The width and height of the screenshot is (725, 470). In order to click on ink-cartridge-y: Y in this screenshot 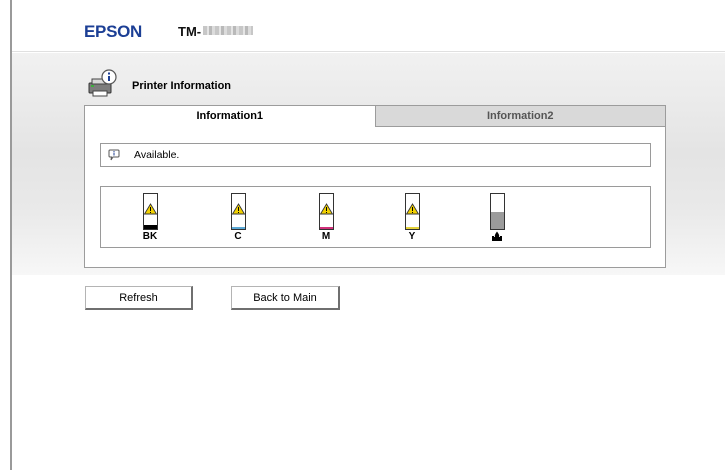, I will do `click(412, 217)`.